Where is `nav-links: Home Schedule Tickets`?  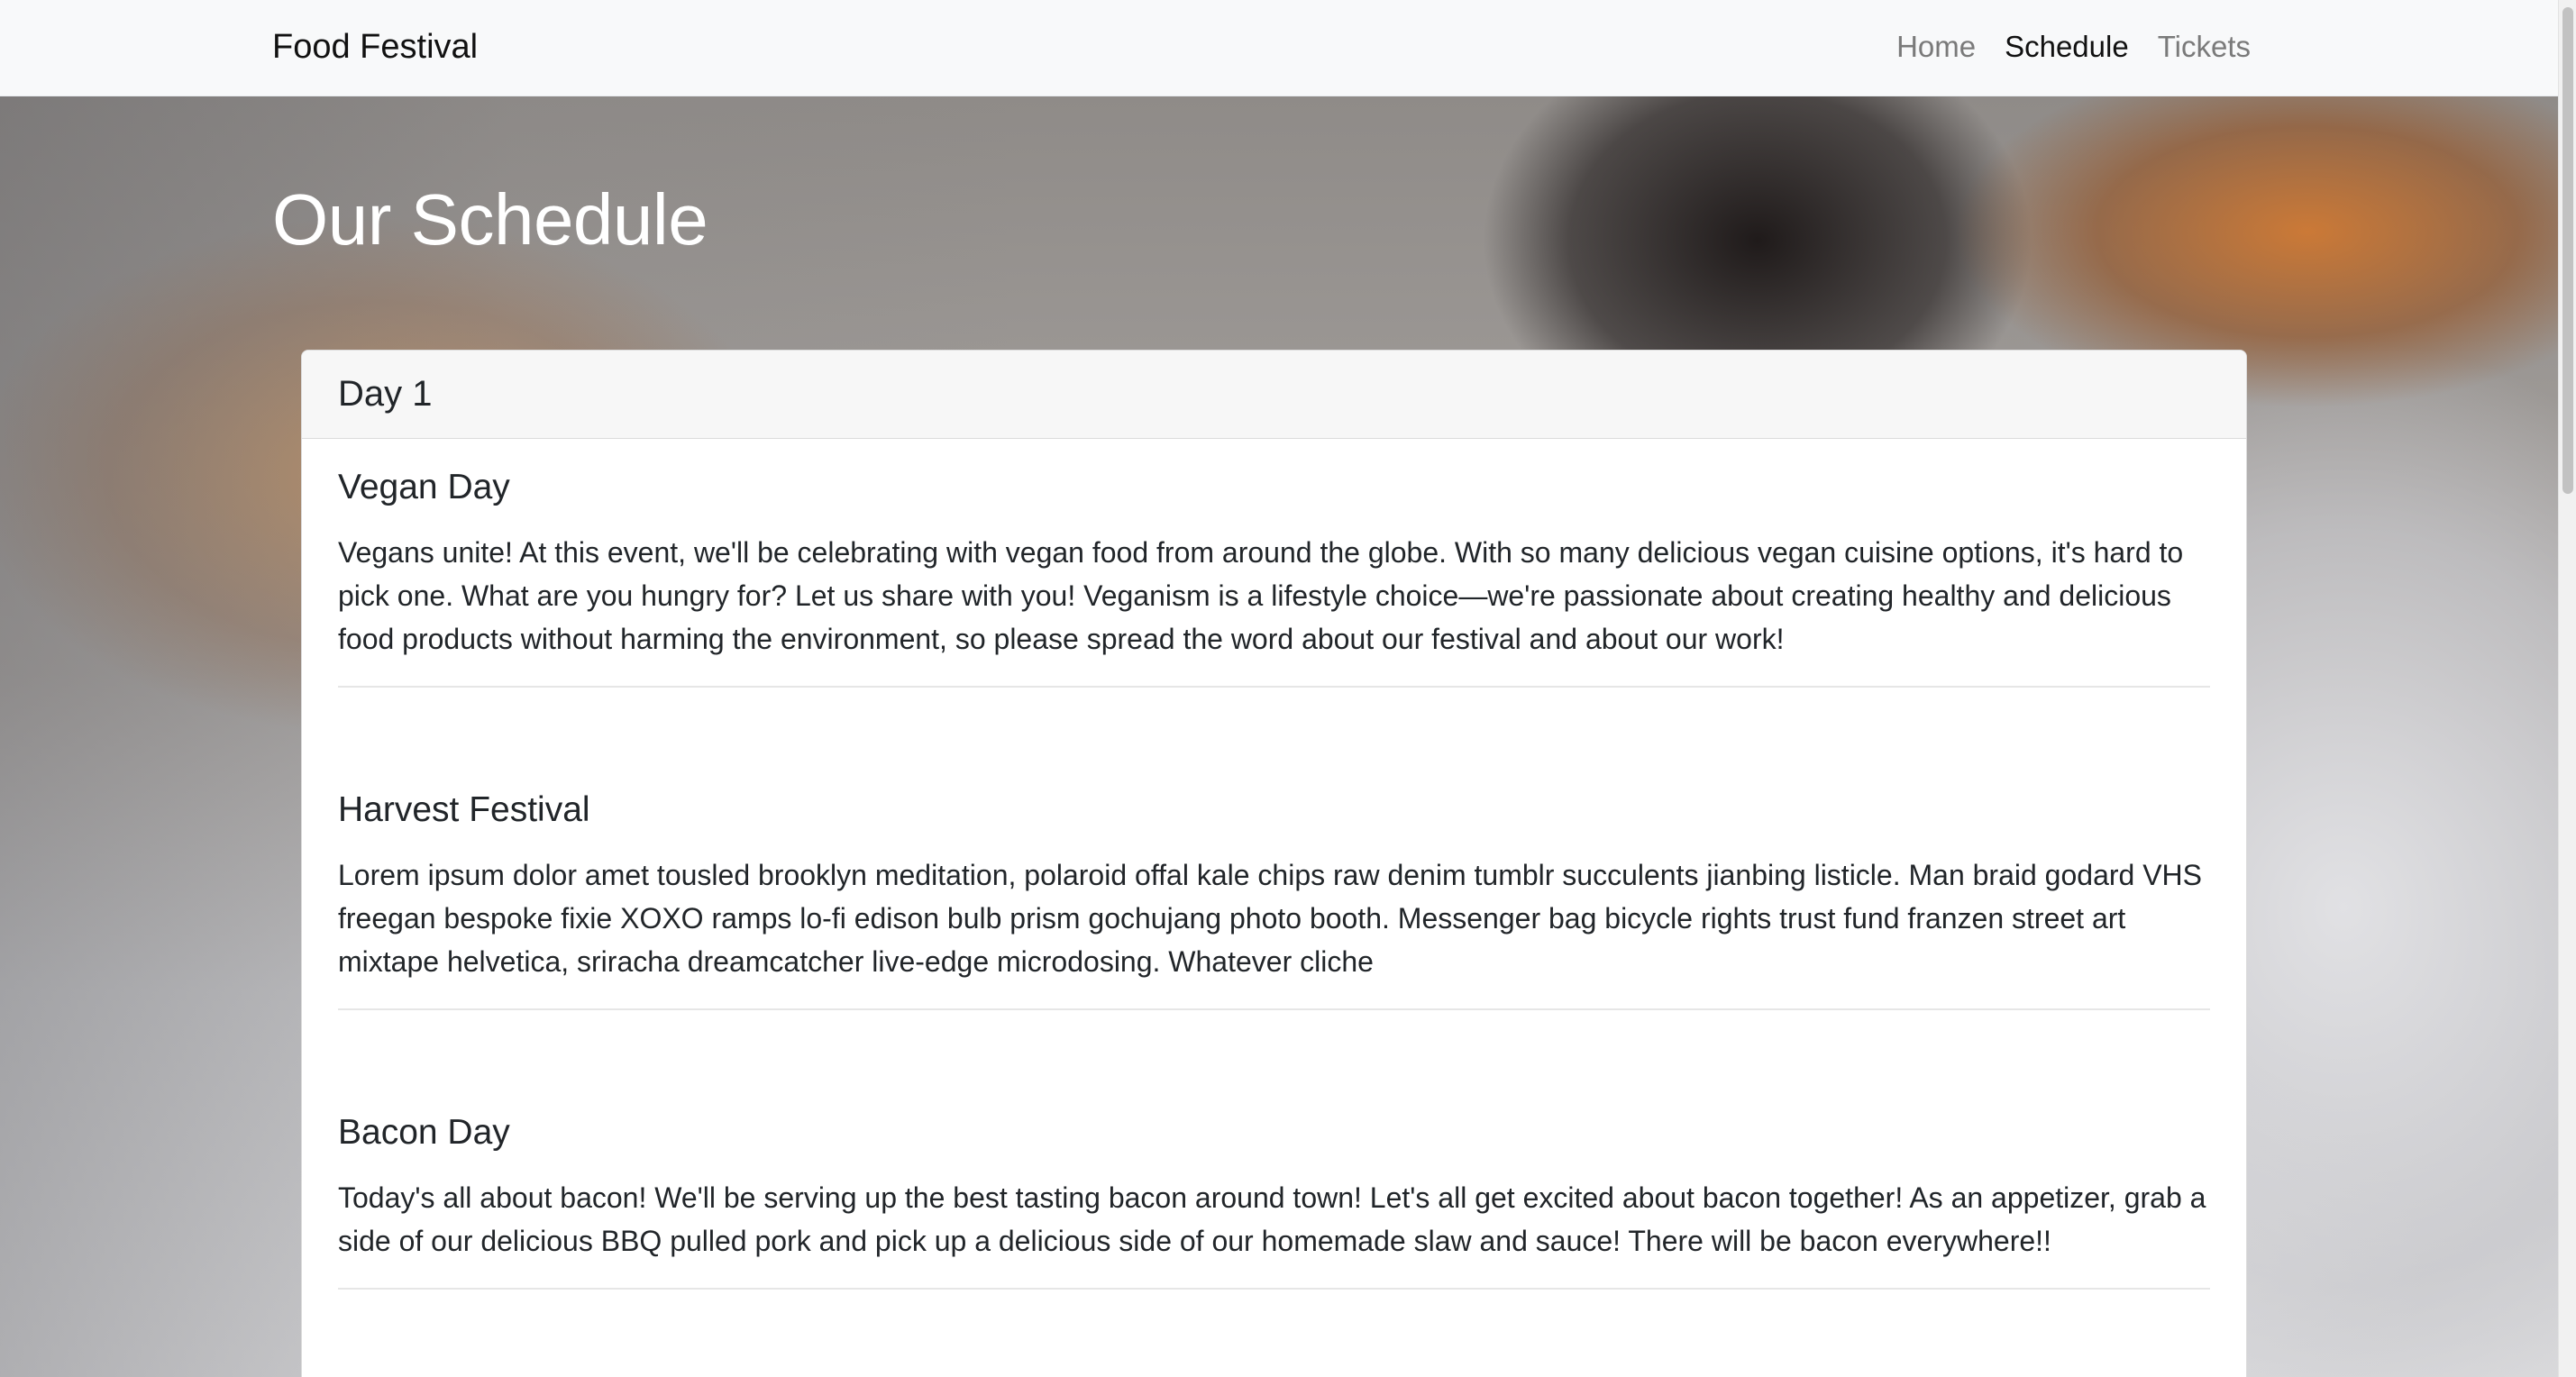
nav-links: Home Schedule Tickets is located at coordinates (2073, 46).